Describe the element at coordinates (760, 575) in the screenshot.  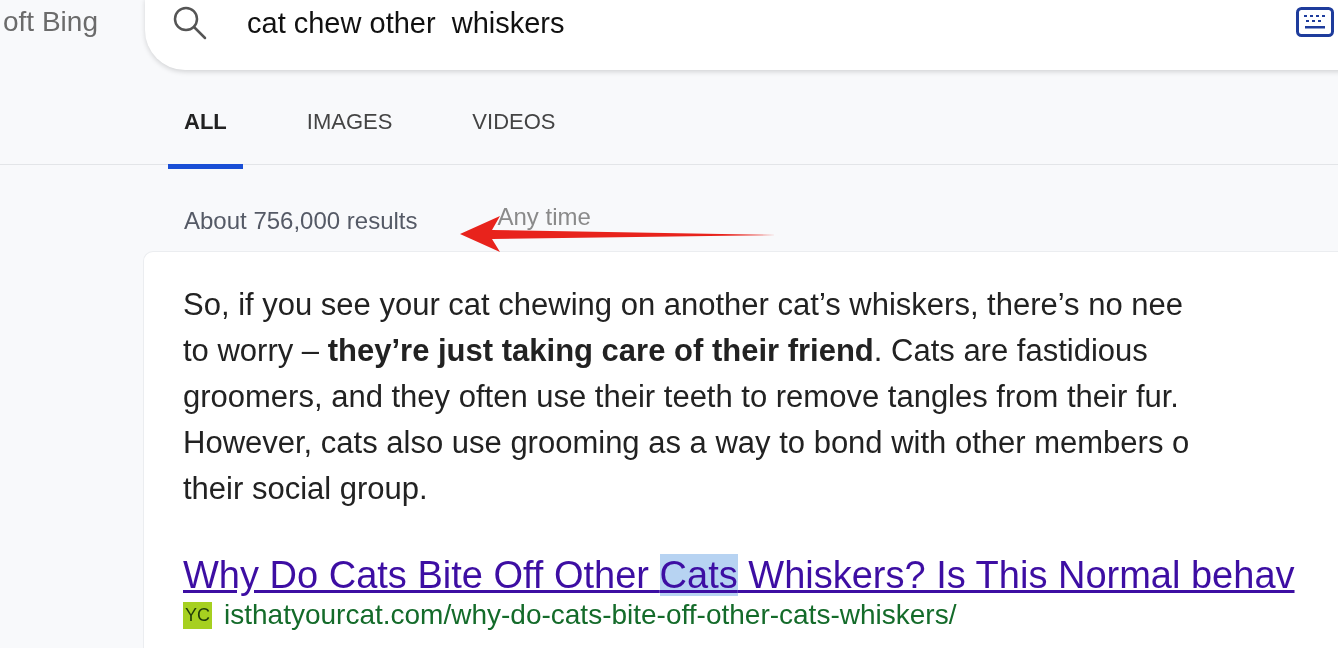
I see `result-title-link: Why Do Cats Bite Off Other Cats Whiskers? Is This Normal behav` at that location.